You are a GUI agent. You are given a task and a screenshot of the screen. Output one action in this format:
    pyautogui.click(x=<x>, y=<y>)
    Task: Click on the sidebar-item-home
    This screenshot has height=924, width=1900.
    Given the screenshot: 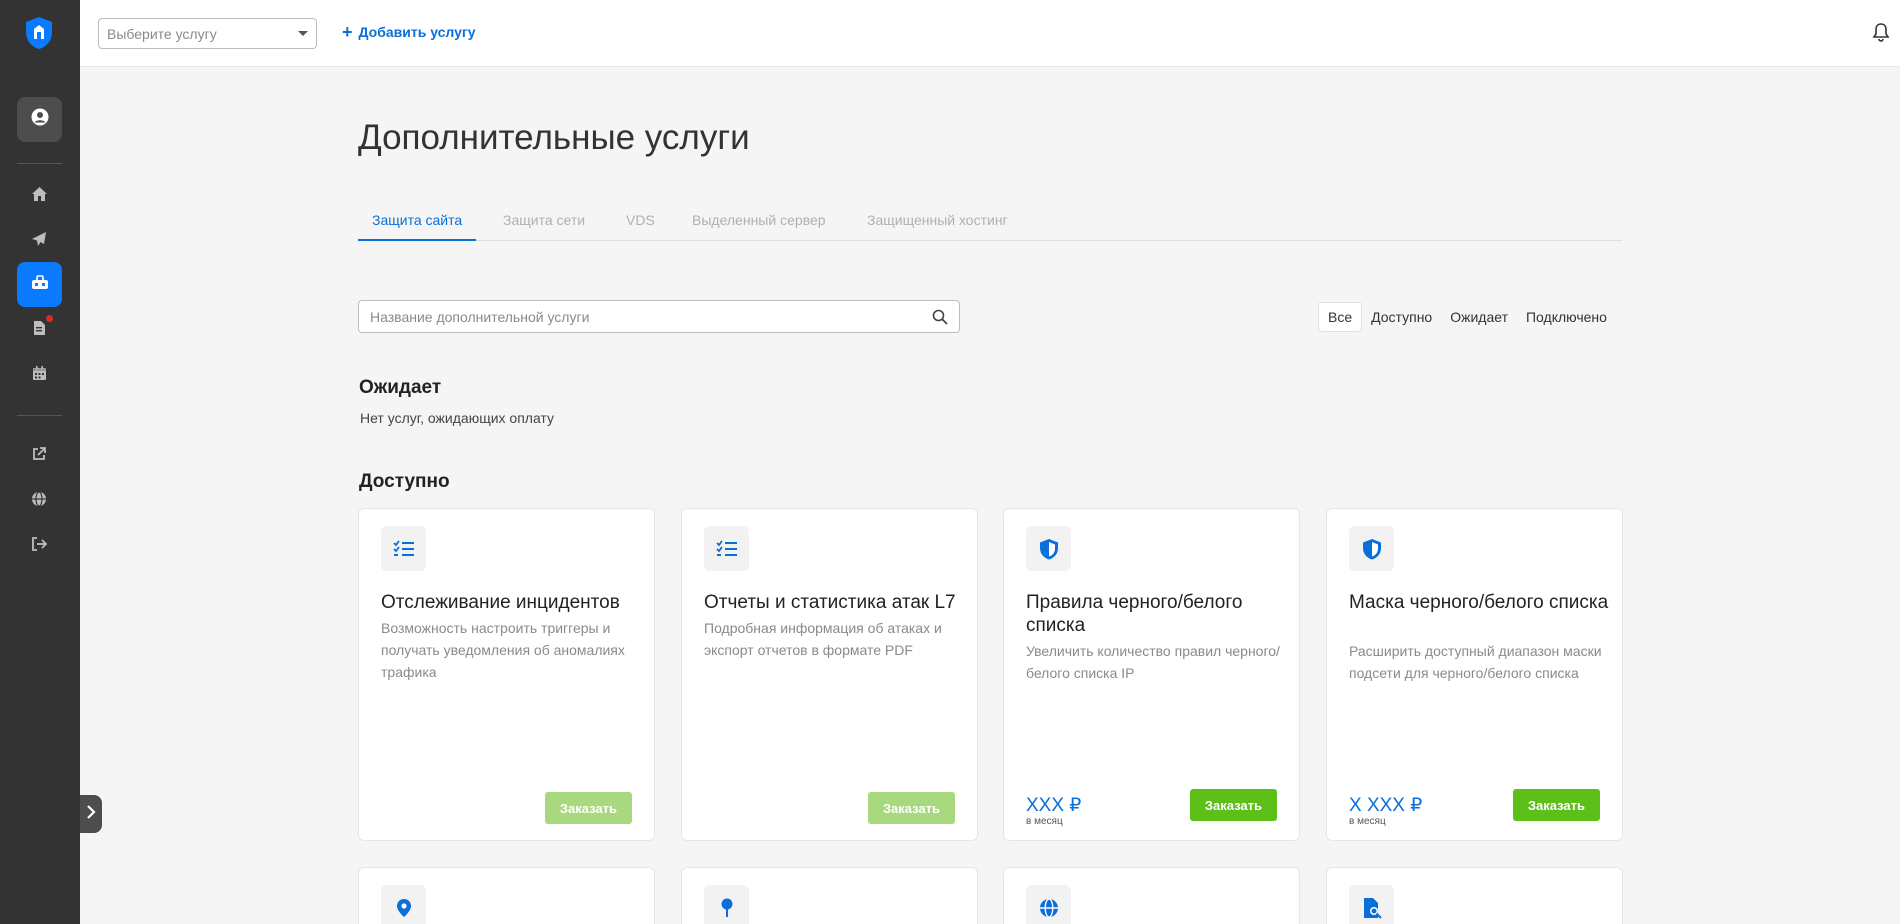 What is the action you would take?
    pyautogui.click(x=39, y=196)
    